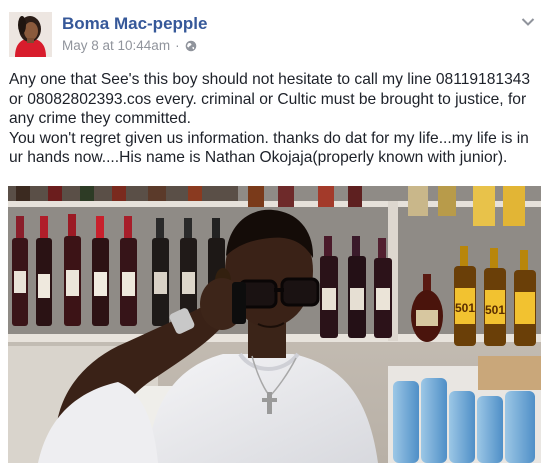 Image resolution: width=541 pixels, height=463 pixels. What do you see at coordinates (116, 45) in the screenshot?
I see `post-timestamp: May 8 at 10:44am` at bounding box center [116, 45].